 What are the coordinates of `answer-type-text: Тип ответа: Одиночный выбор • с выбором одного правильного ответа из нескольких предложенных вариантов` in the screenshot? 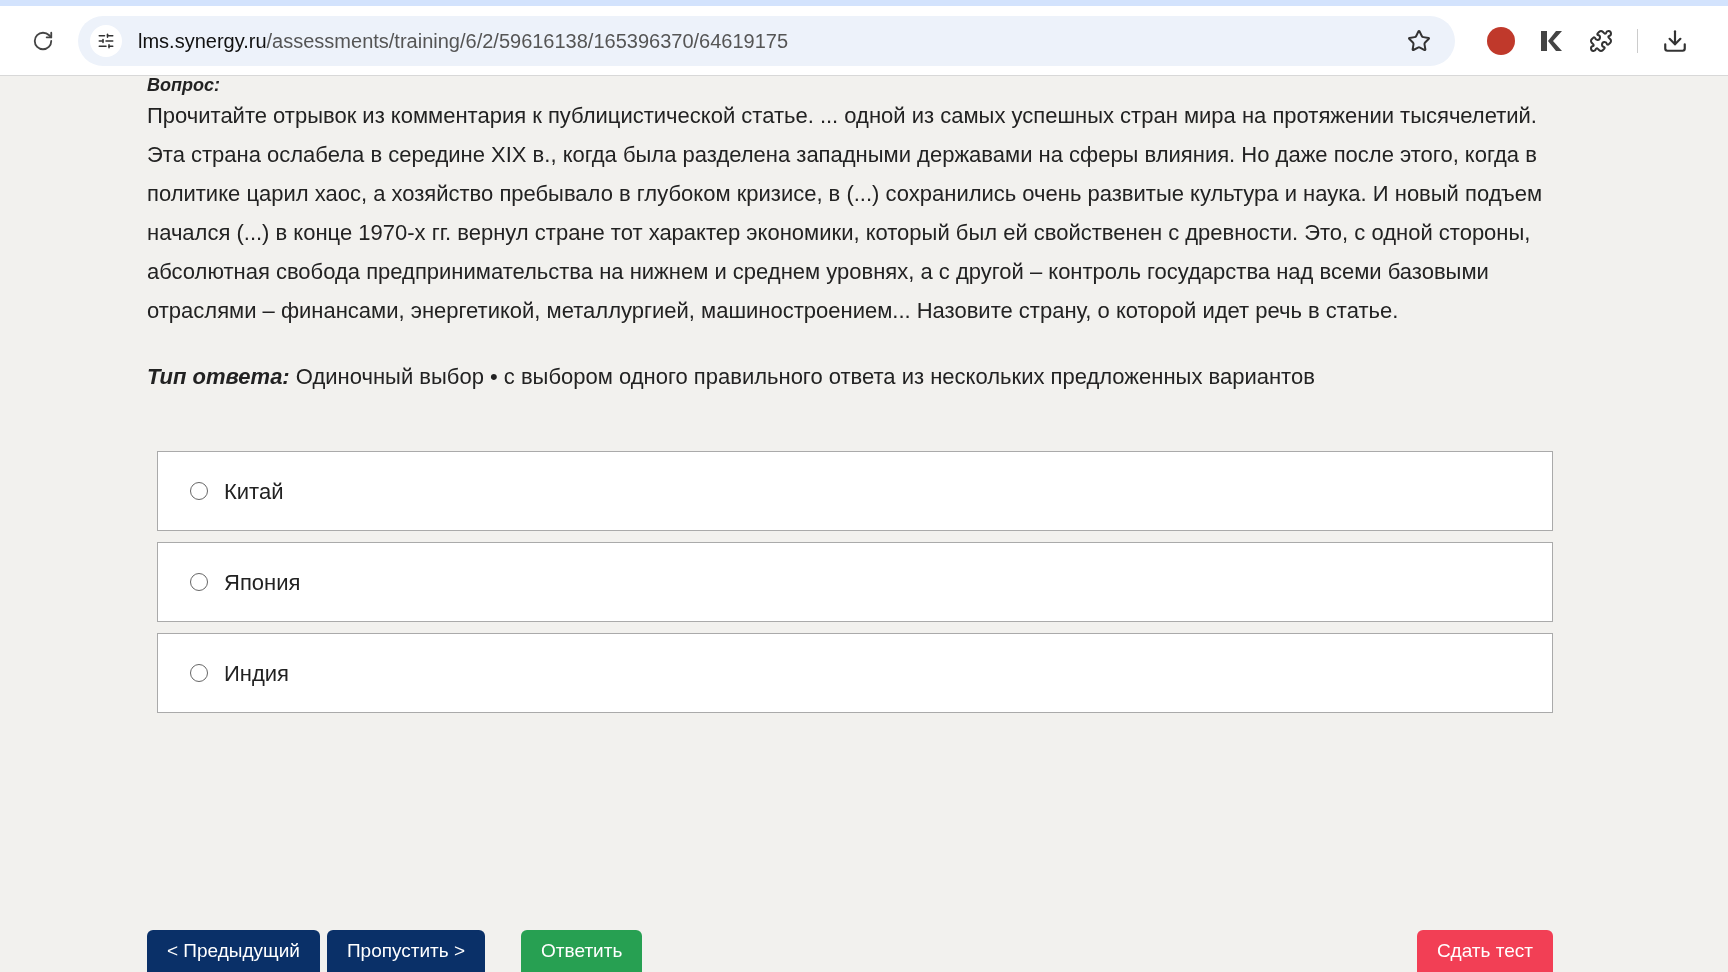 It's located at (731, 377).